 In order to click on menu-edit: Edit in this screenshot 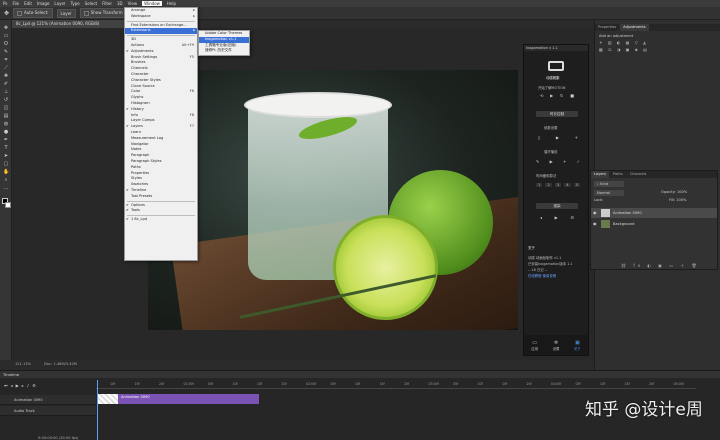, I will do `click(28, 3)`.